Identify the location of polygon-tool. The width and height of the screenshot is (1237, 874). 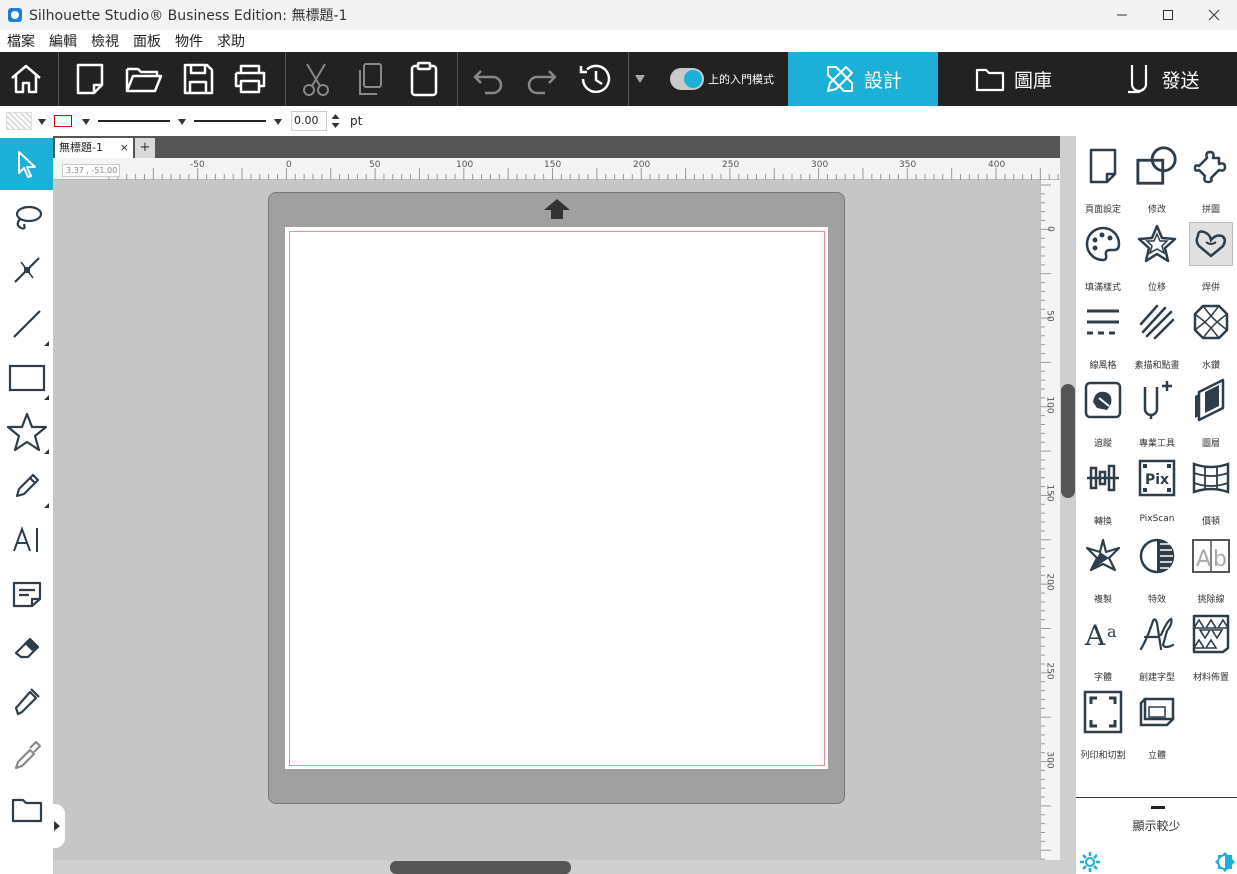
(26, 432).